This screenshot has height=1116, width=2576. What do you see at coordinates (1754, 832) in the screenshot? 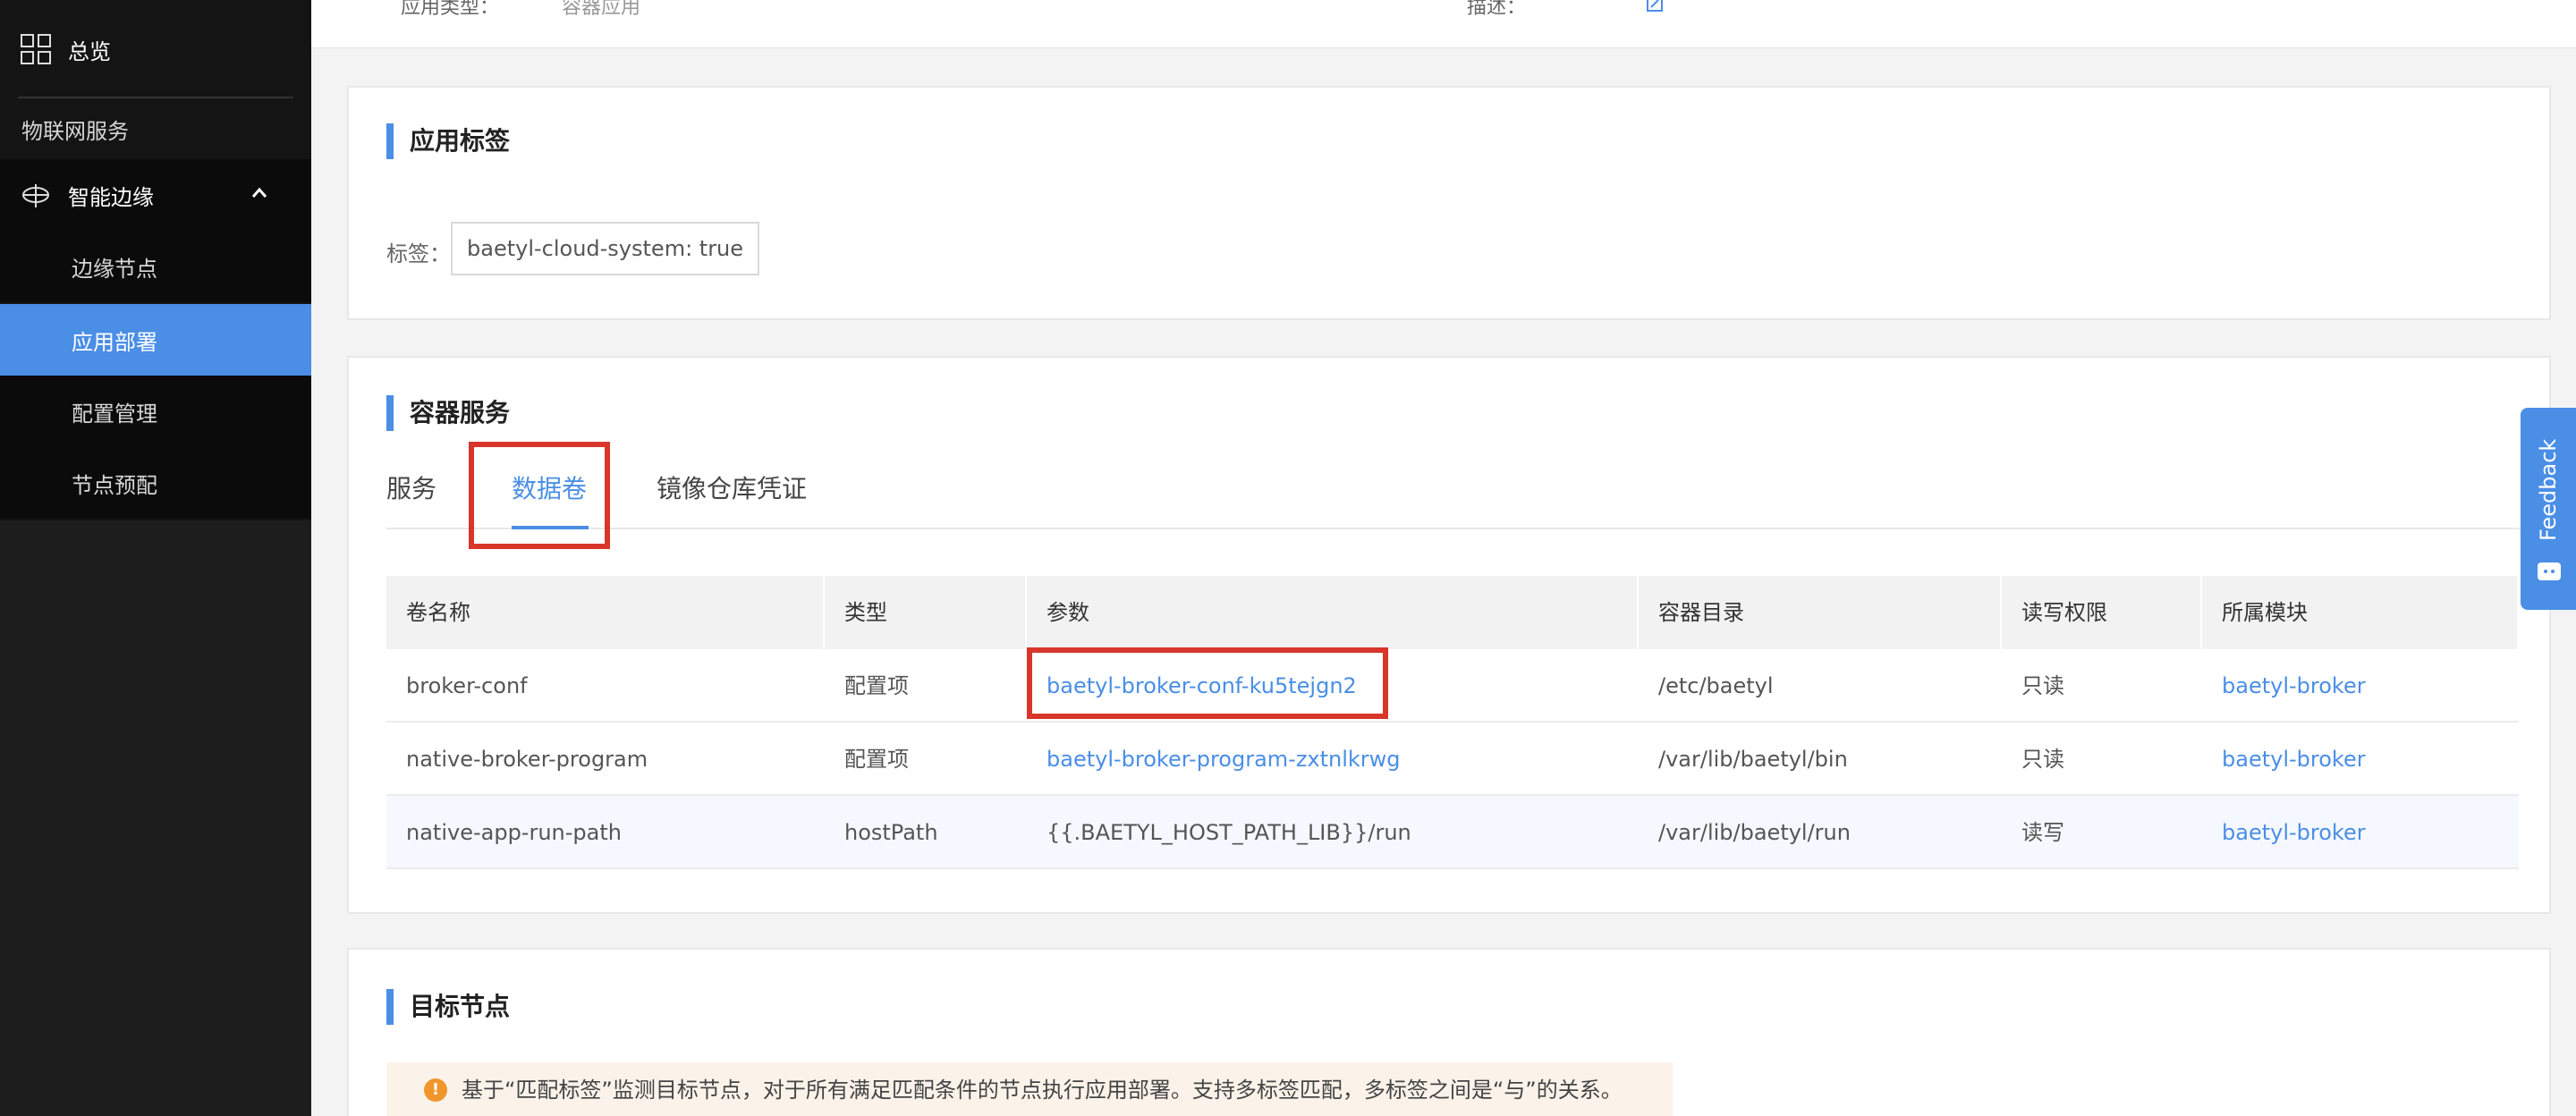
I see `container-dir: /var/lib/baetyl/run` at bounding box center [1754, 832].